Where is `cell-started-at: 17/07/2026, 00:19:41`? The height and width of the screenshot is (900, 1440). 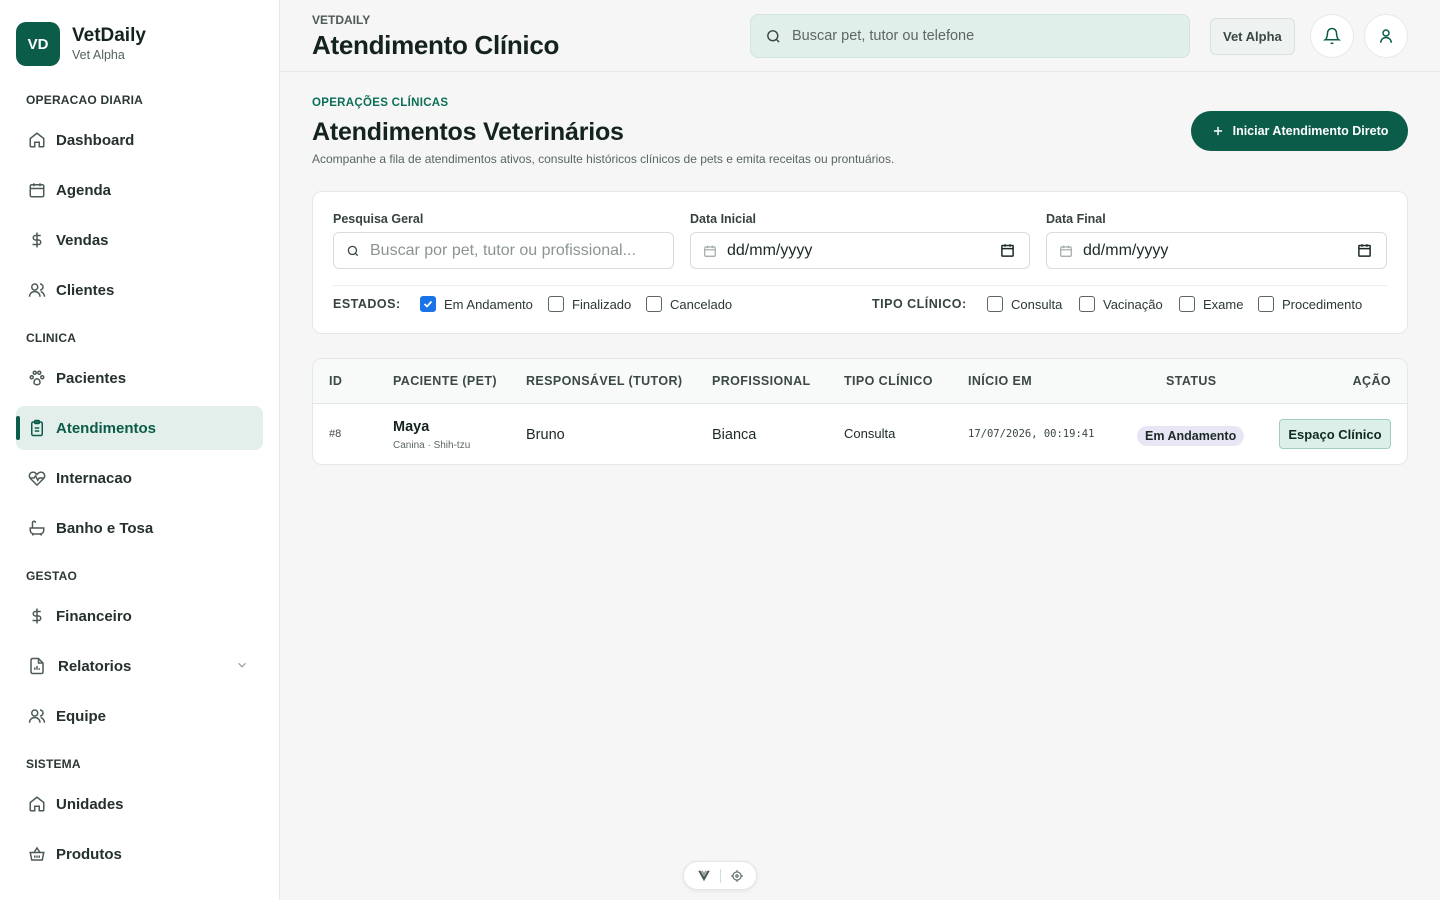 cell-started-at: 17/07/2026, 00:19:41 is located at coordinates (1031, 434).